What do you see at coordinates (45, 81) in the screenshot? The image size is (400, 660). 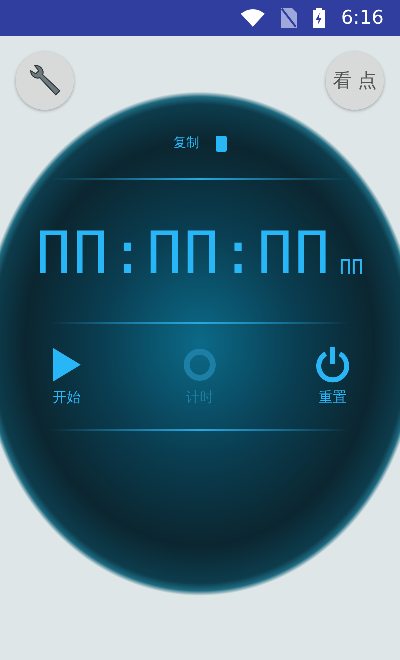 I see `settings-button` at bounding box center [45, 81].